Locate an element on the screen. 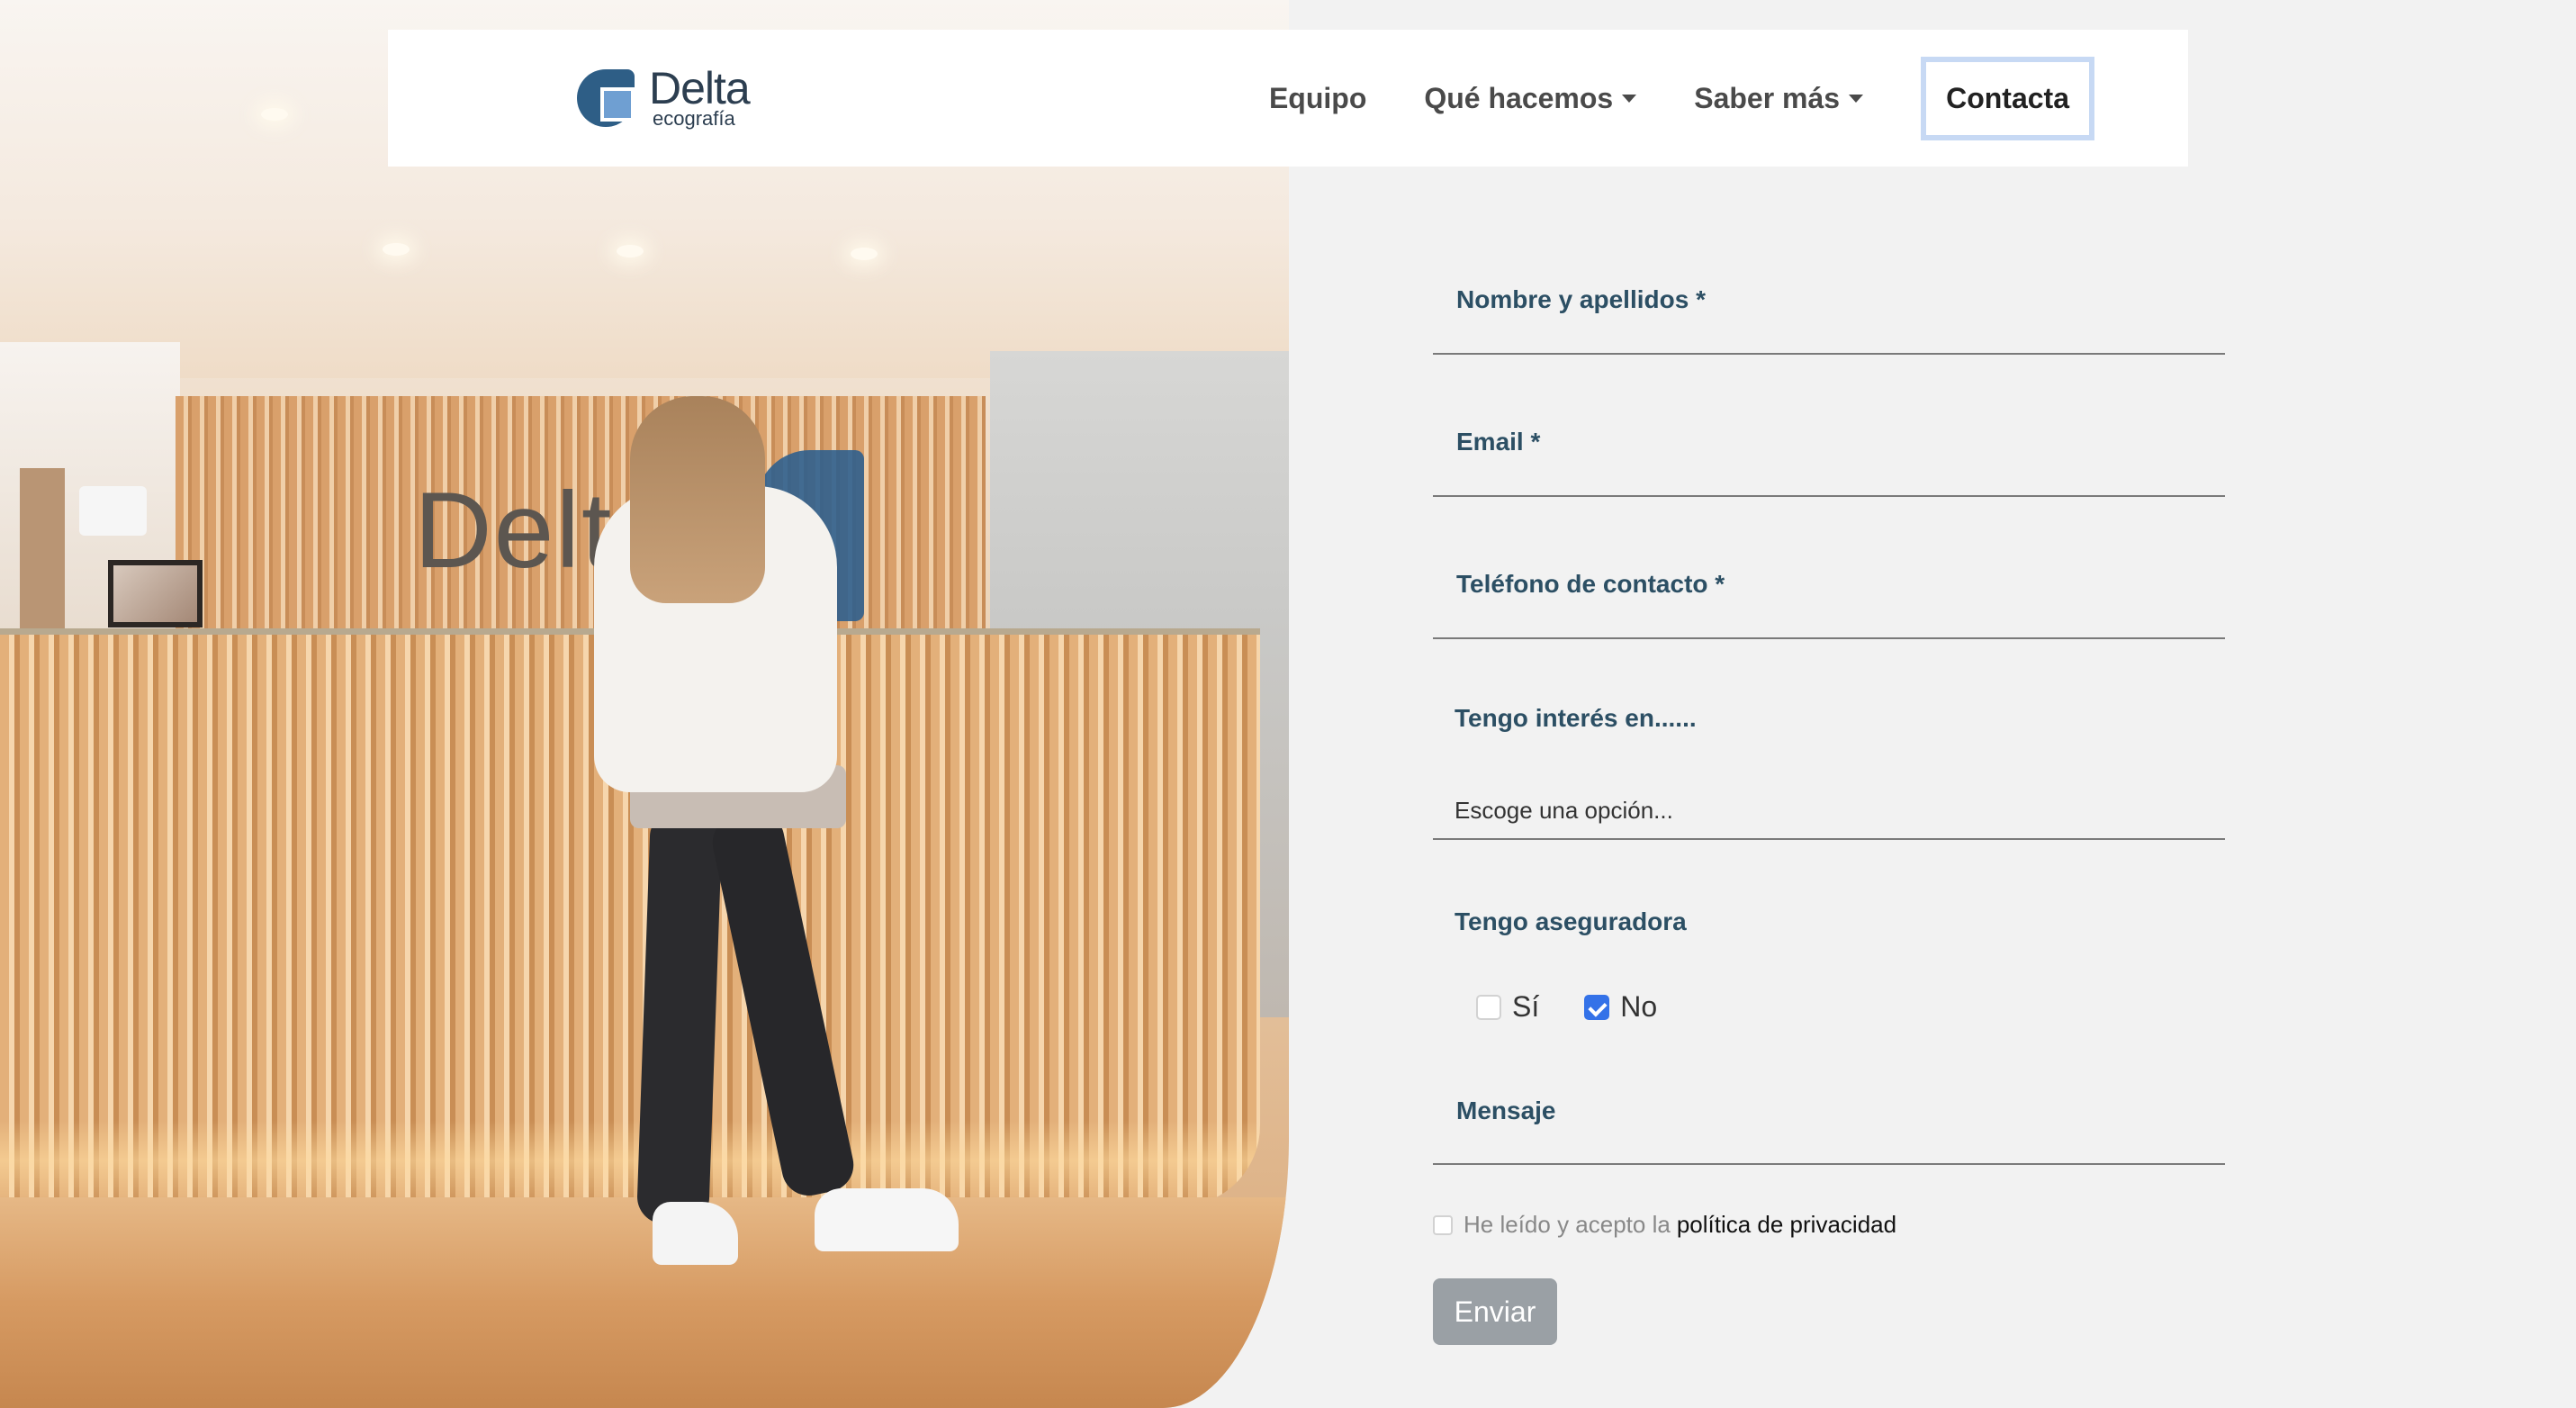 This screenshot has width=2576, height=1408. air-conditioner is located at coordinates (113, 511).